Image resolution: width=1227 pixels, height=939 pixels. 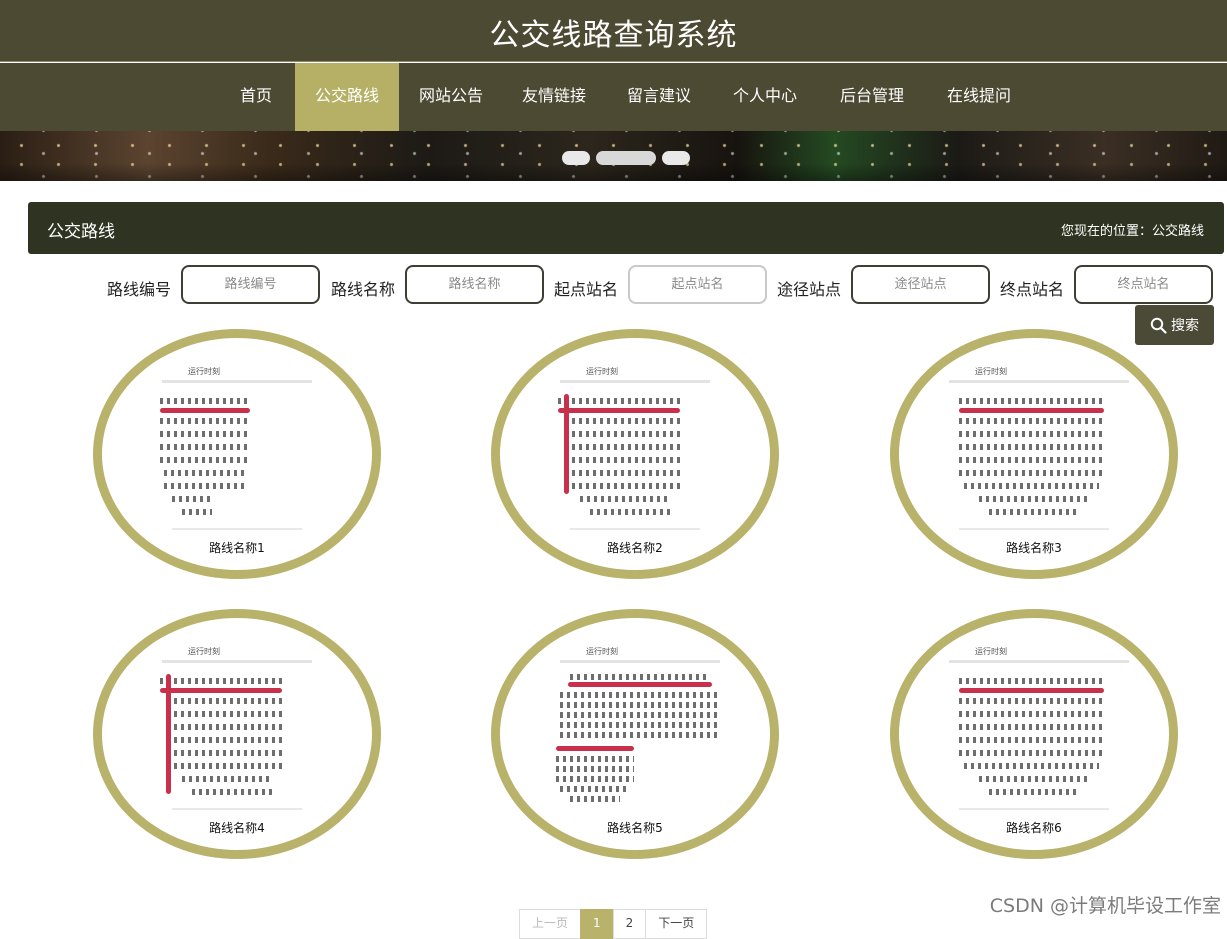 I want to click on nav-item-home: 首页, so click(x=256, y=97).